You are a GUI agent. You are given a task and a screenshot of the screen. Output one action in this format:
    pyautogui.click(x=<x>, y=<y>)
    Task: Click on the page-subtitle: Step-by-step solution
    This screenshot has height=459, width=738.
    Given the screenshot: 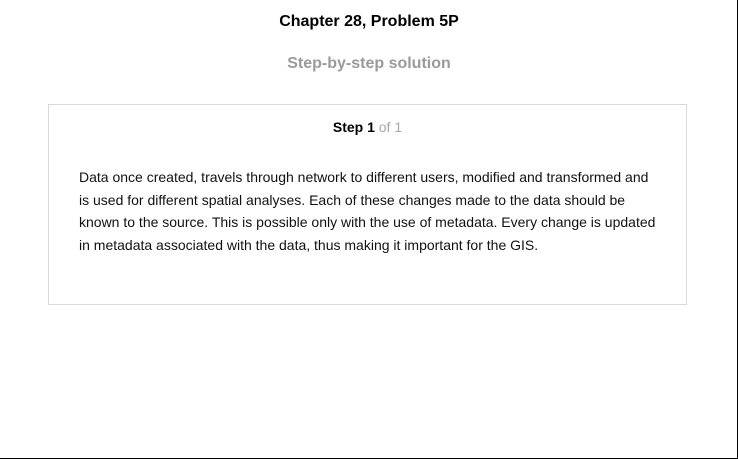 What is the action you would take?
    pyautogui.click(x=369, y=63)
    